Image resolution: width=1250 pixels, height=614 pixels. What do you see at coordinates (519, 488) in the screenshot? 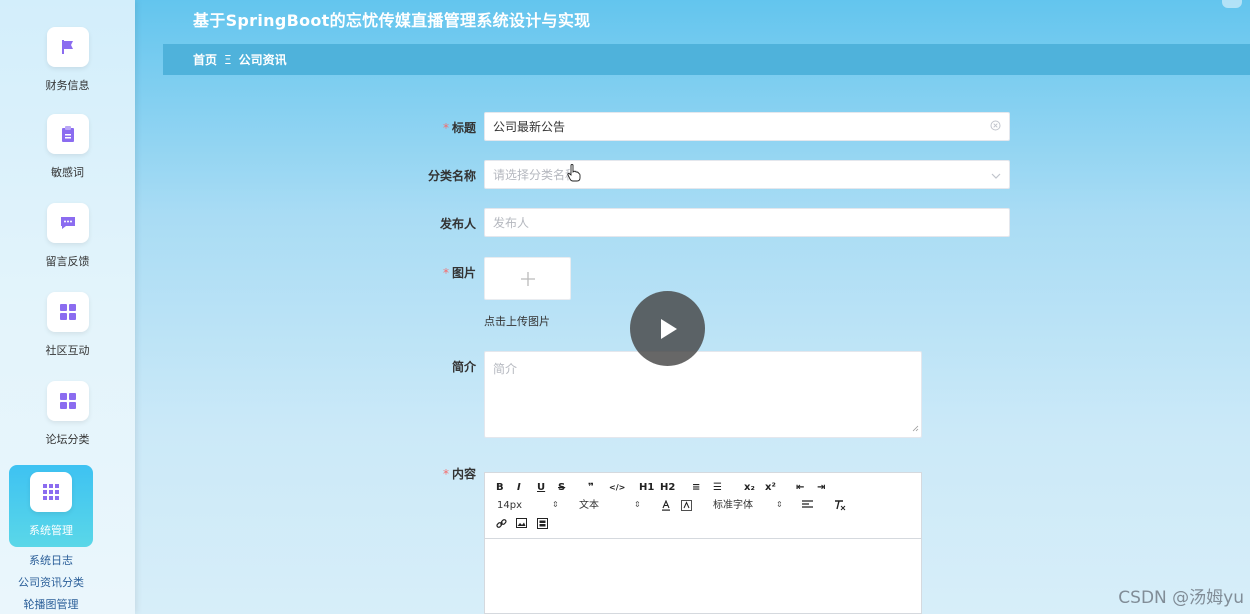
I see `italic-button: I` at bounding box center [519, 488].